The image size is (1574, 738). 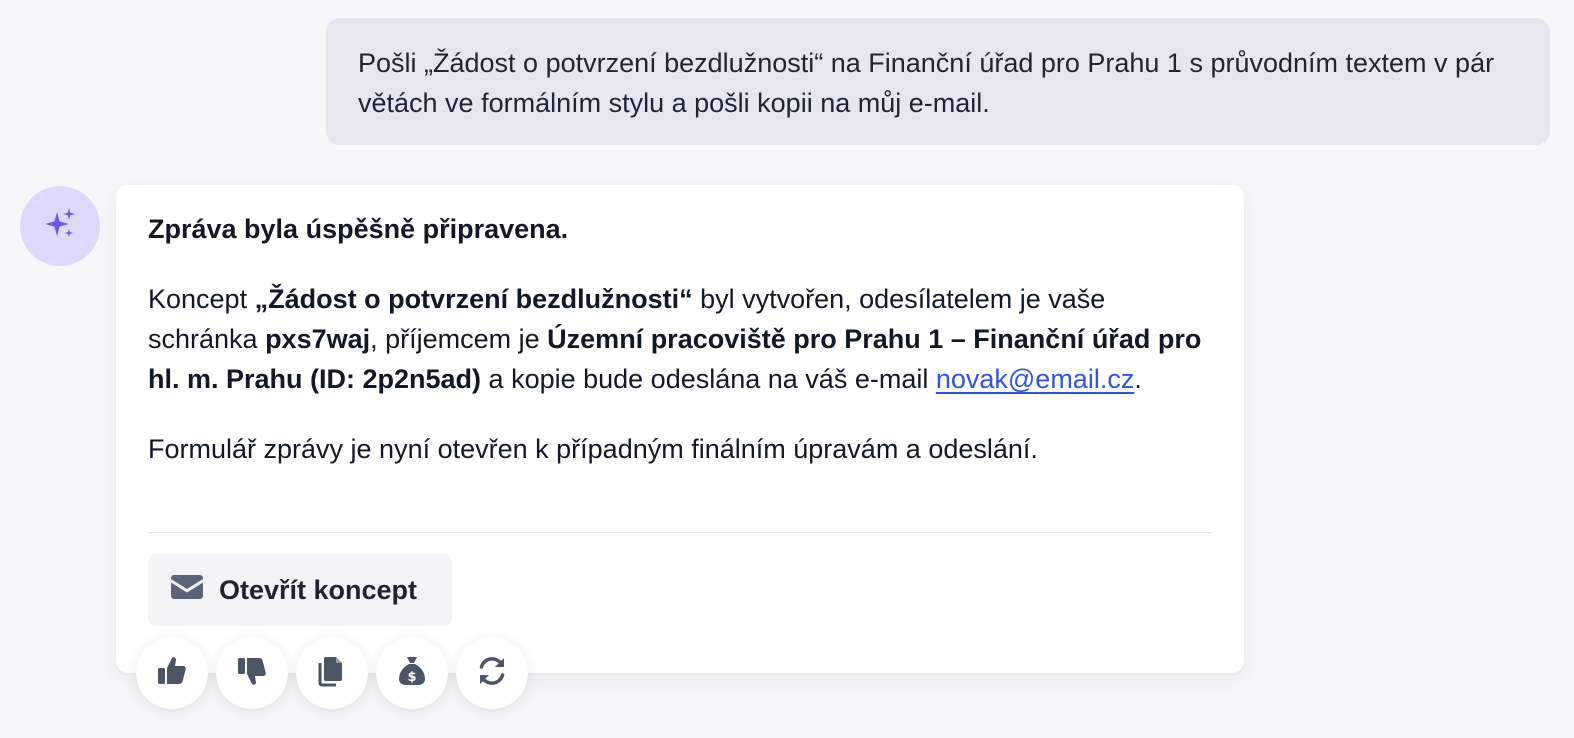 I want to click on refresh-icon, so click(x=492, y=673).